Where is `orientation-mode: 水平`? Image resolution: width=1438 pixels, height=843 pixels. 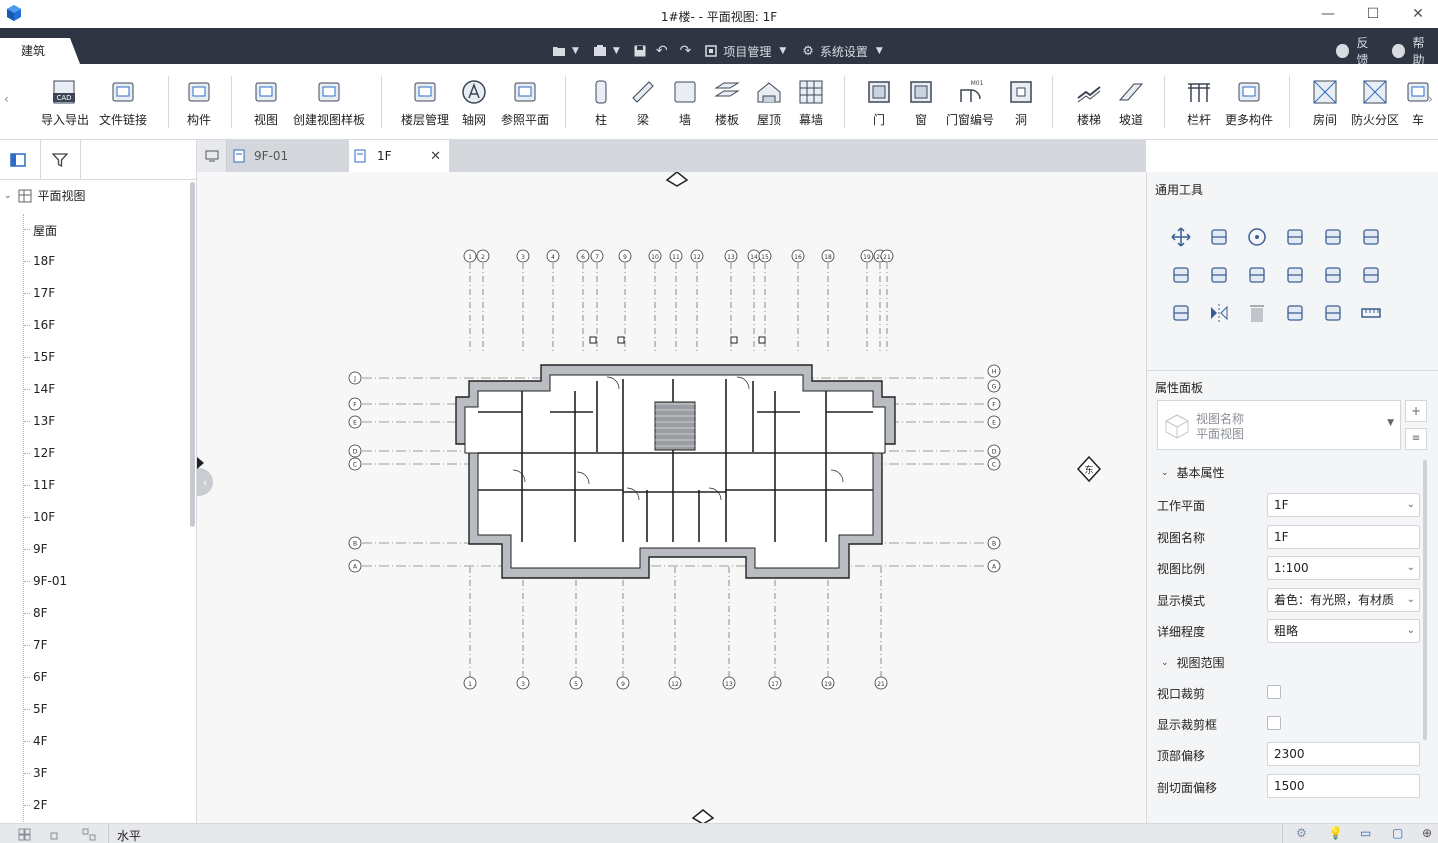
orientation-mode: 水平 is located at coordinates (129, 835).